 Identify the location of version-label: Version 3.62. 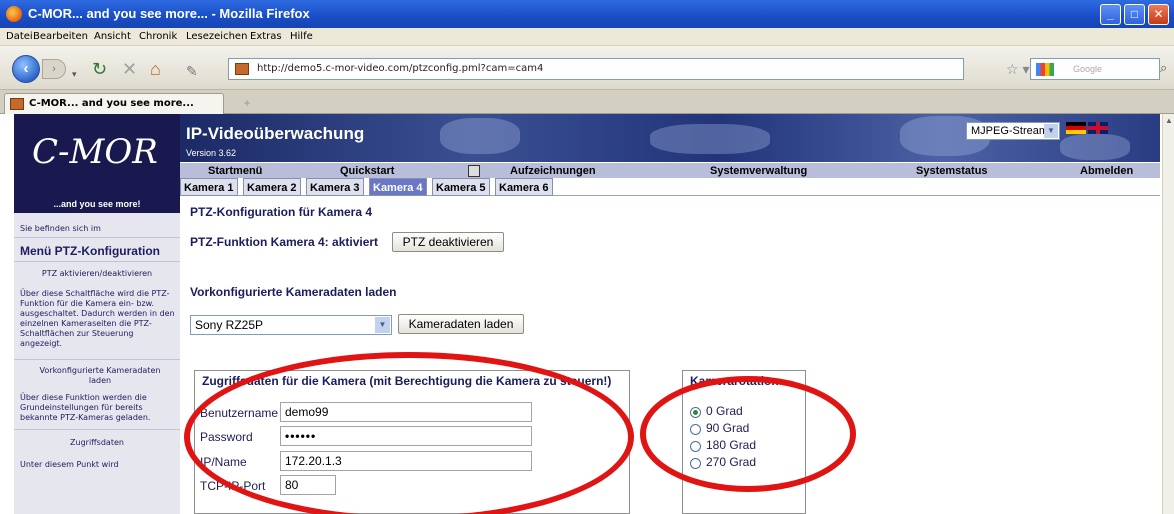
(211, 153).